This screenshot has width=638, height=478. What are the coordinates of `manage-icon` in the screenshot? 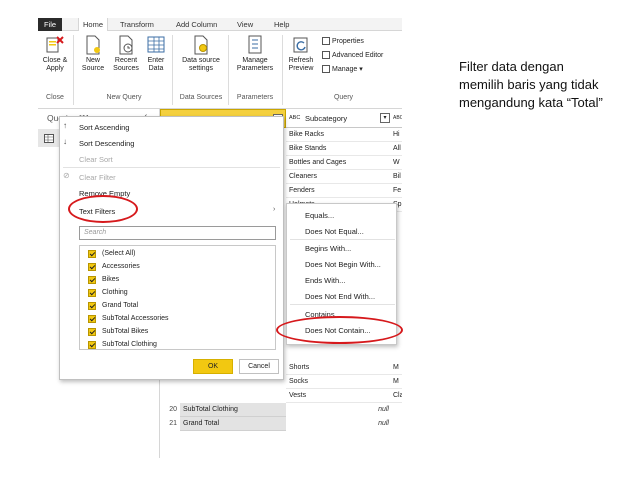 It's located at (326, 69).